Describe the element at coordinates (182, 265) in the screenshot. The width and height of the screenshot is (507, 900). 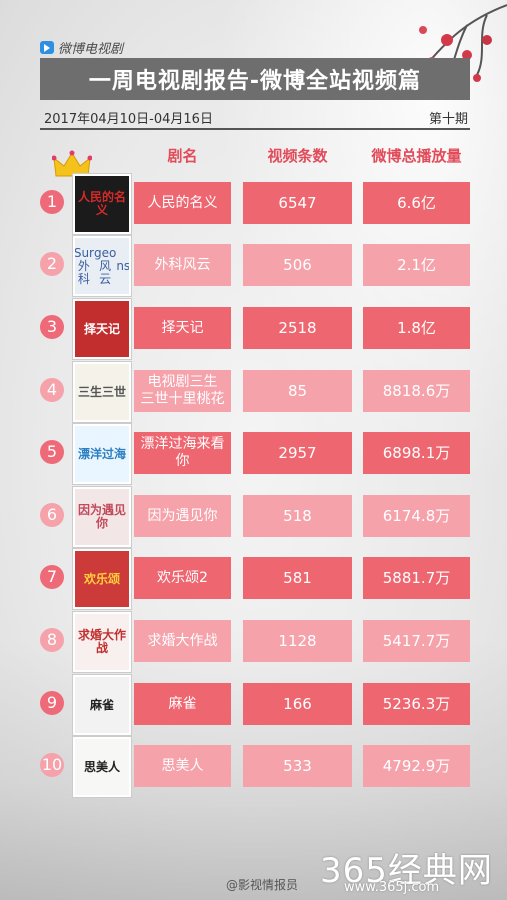
I see `drama-title: 外科风云` at that location.